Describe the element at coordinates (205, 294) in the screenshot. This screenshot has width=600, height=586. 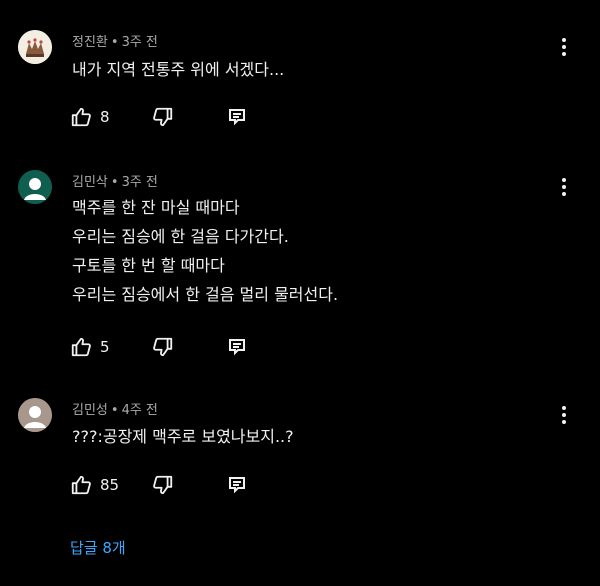
I see `comment-line: 우리는 짐승에서 한 걸음 멀리 물러선다.` at that location.